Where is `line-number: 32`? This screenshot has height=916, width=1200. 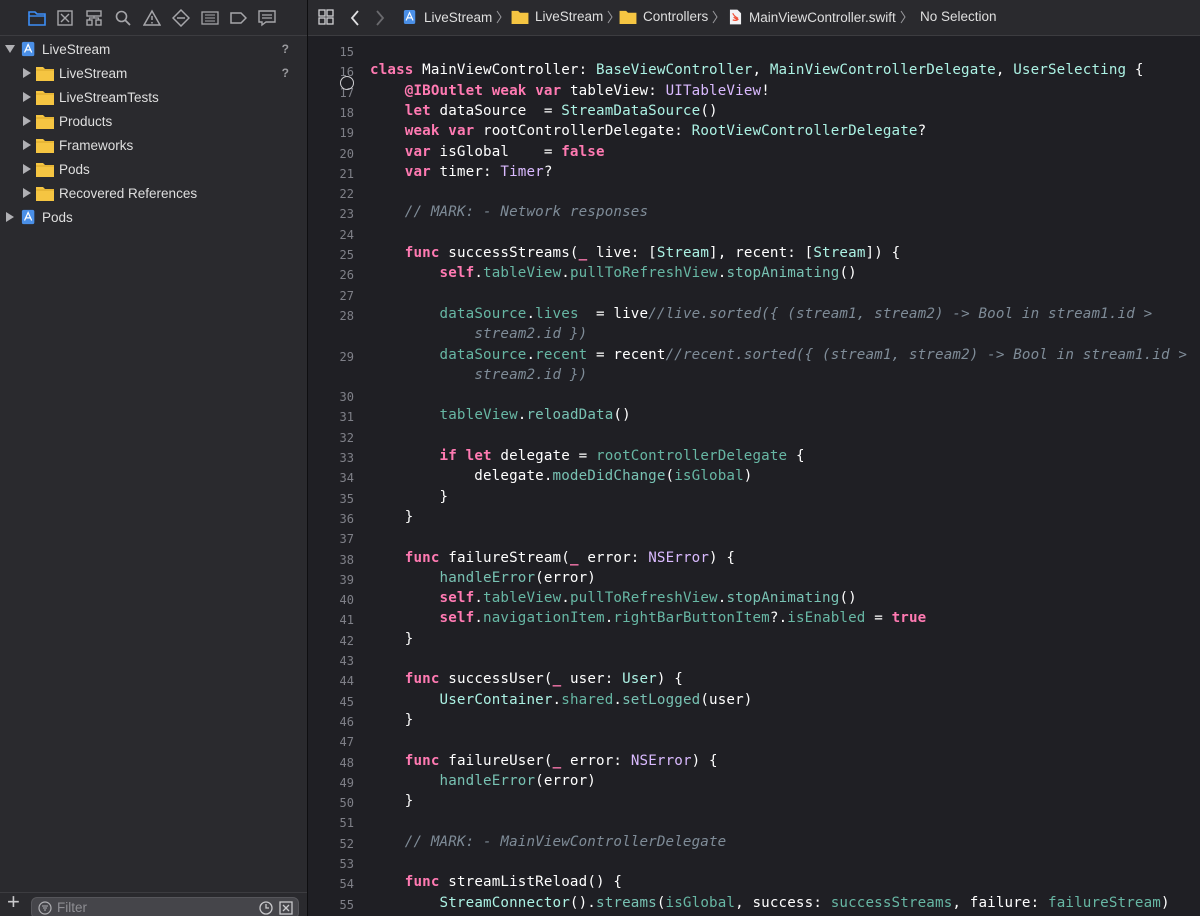
line-number: 32 is located at coordinates (331, 438).